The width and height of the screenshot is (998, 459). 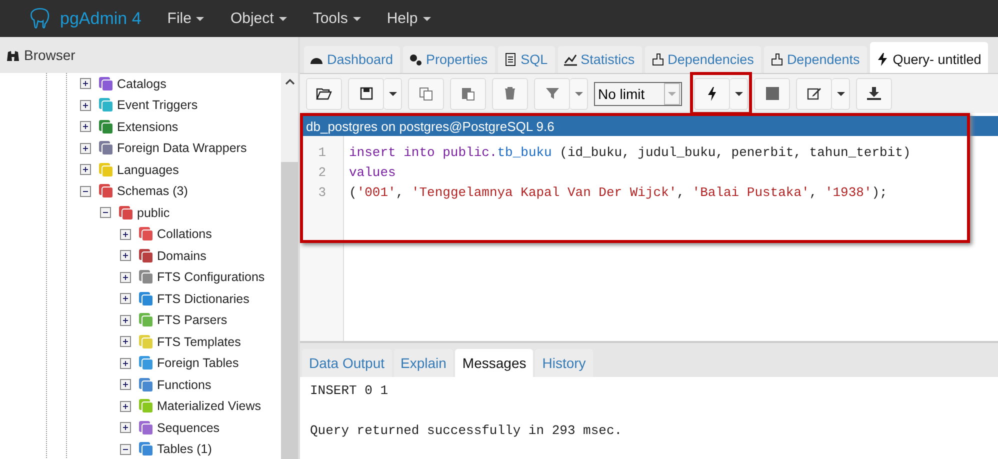 I want to click on open-file-button, so click(x=324, y=94).